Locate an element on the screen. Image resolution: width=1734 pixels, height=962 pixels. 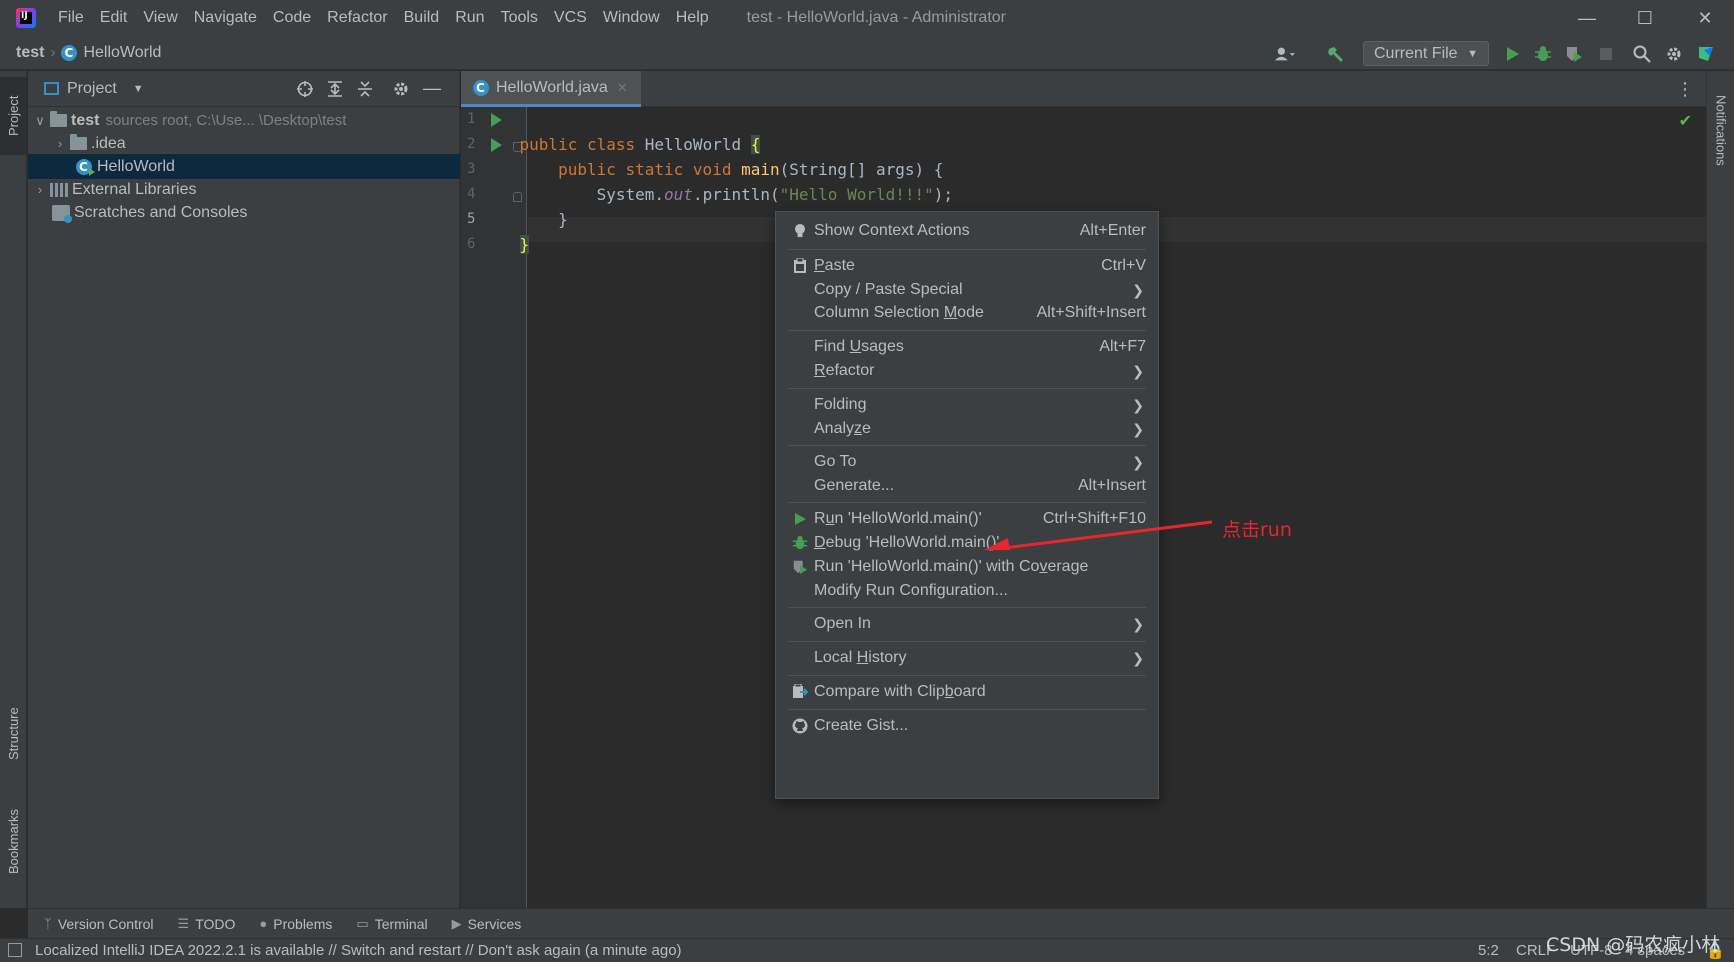
tool-tab-project-label: Project is located at coordinates (13, 116).